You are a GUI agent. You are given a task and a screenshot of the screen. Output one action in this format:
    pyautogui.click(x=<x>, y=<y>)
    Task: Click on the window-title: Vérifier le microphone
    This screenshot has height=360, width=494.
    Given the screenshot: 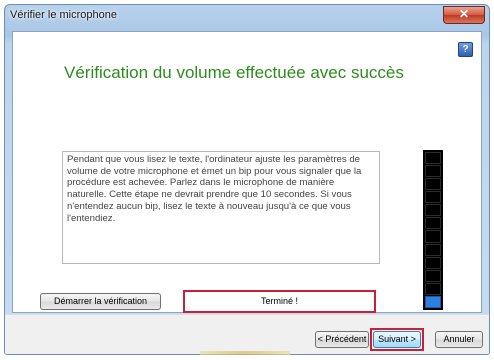 What is the action you would take?
    pyautogui.click(x=63, y=15)
    